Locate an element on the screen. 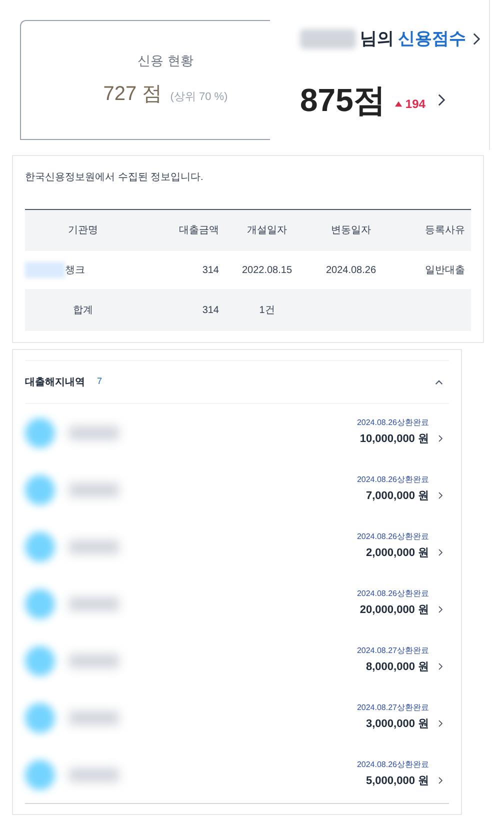 This screenshot has width=496, height=821. percentile-text: (상위 70 %) is located at coordinates (199, 97).